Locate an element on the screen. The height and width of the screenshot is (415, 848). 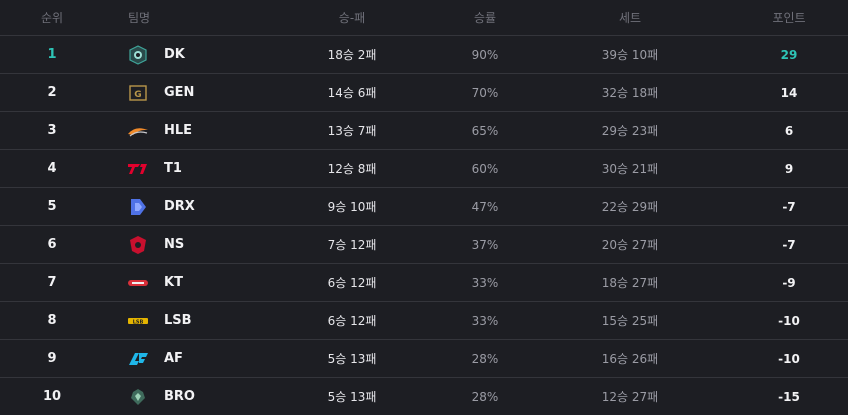
points-value: 14 is located at coordinates (789, 92).